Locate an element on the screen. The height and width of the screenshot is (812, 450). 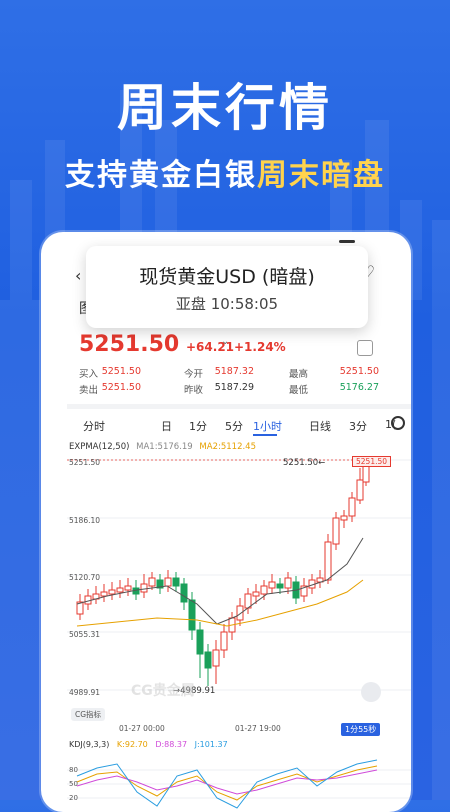
kdj-legend: KDJ(9,3,3) K:92.70 D:88.37 J:101.37 is located at coordinates (151, 744).